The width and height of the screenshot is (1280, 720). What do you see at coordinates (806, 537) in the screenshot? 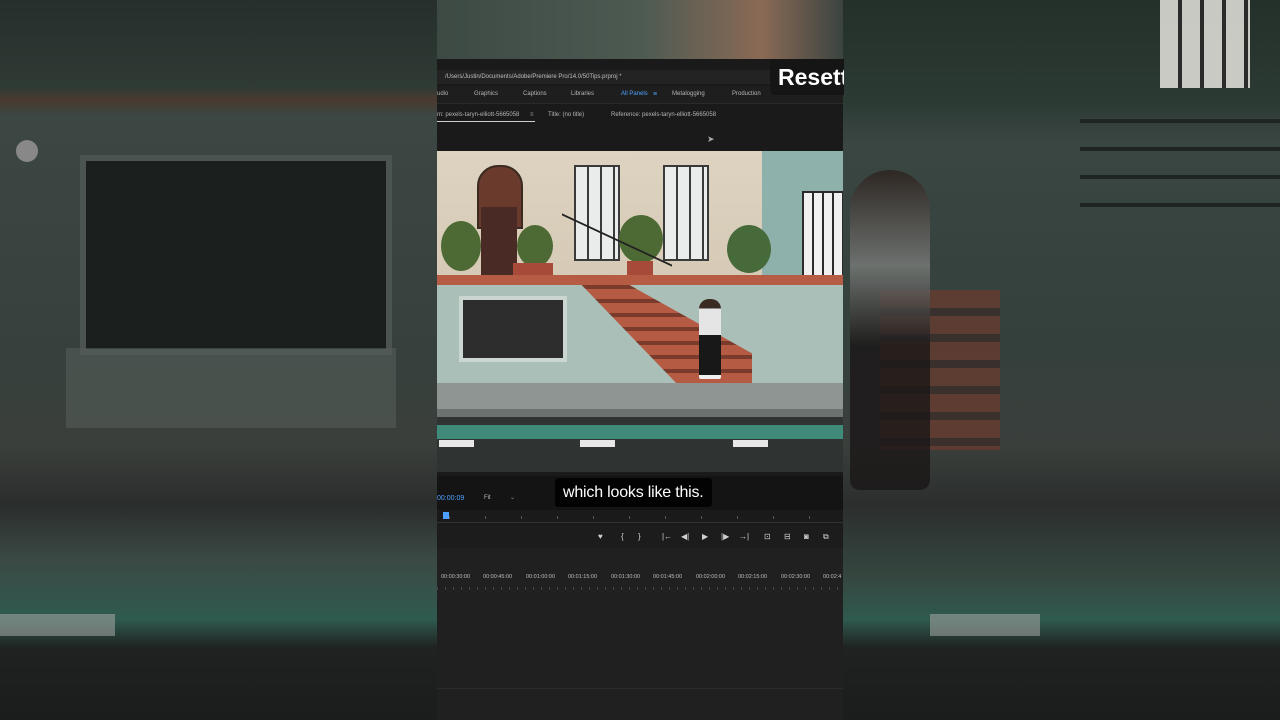
I see `camera-icon: ◙` at bounding box center [806, 537].